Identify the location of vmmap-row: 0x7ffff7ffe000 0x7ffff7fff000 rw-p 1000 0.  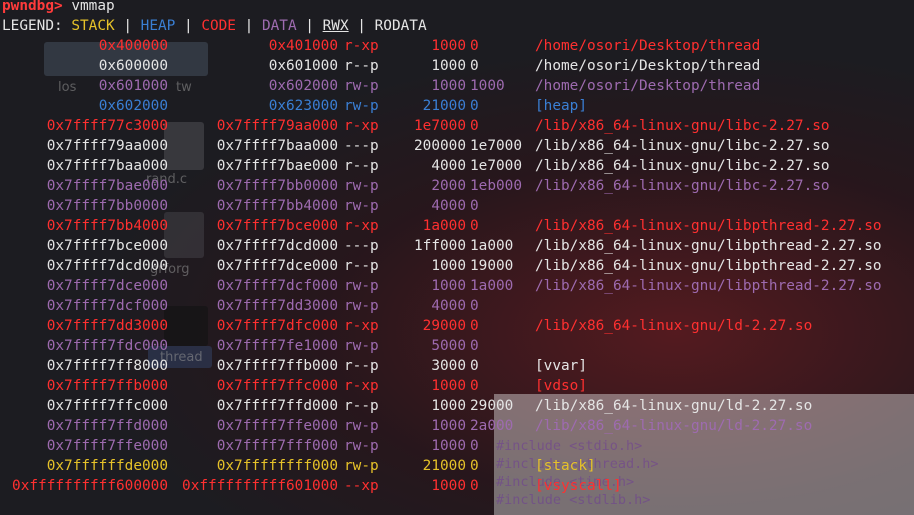
(240, 446).